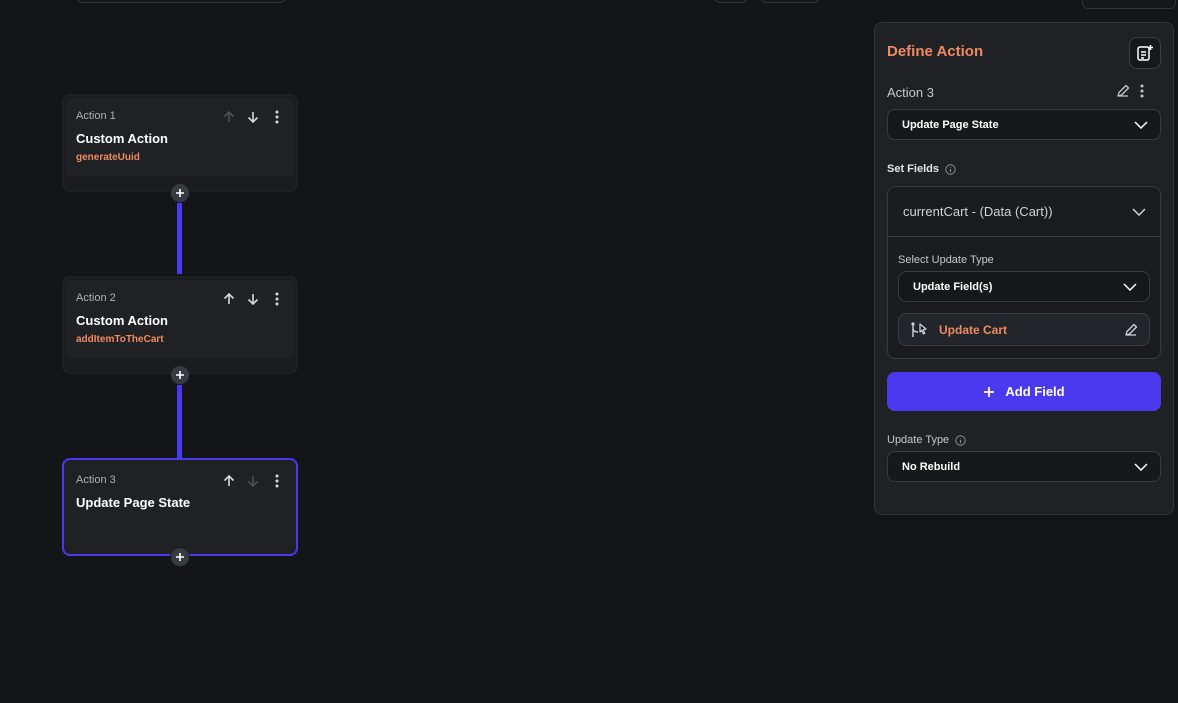 Image resolution: width=1178 pixels, height=703 pixels. Describe the element at coordinates (910, 92) in the screenshot. I see `action-name: Action 3` at that location.